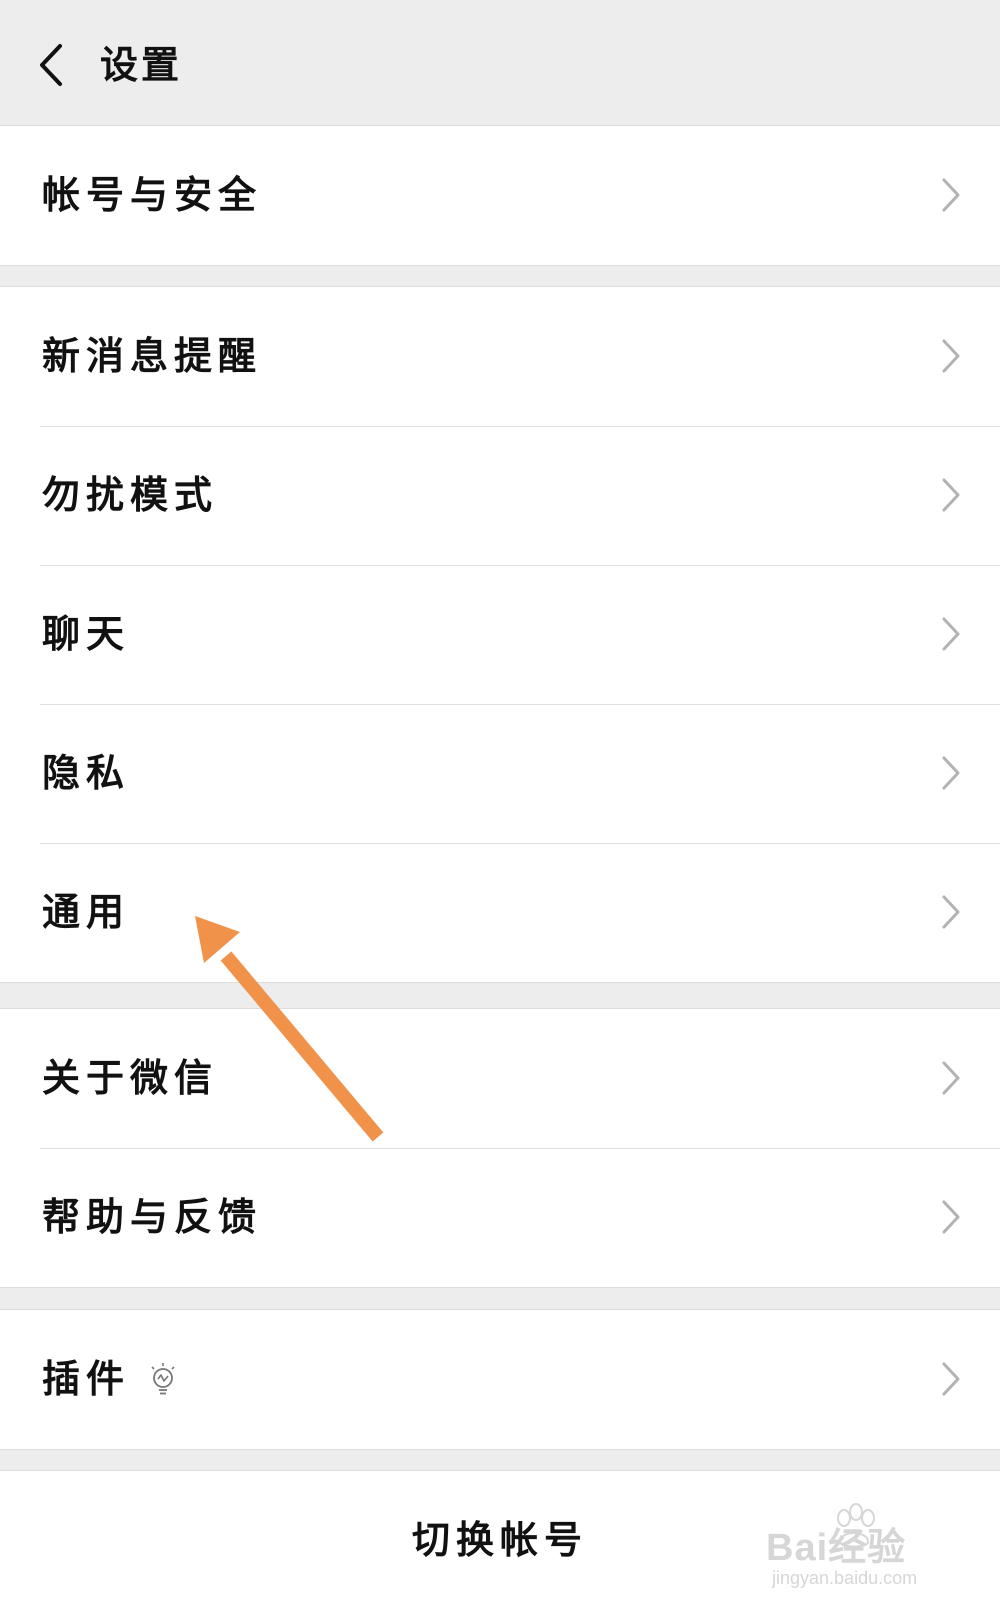 This screenshot has width=1000, height=1609. I want to click on settings-item-label: 插件, so click(110, 1379).